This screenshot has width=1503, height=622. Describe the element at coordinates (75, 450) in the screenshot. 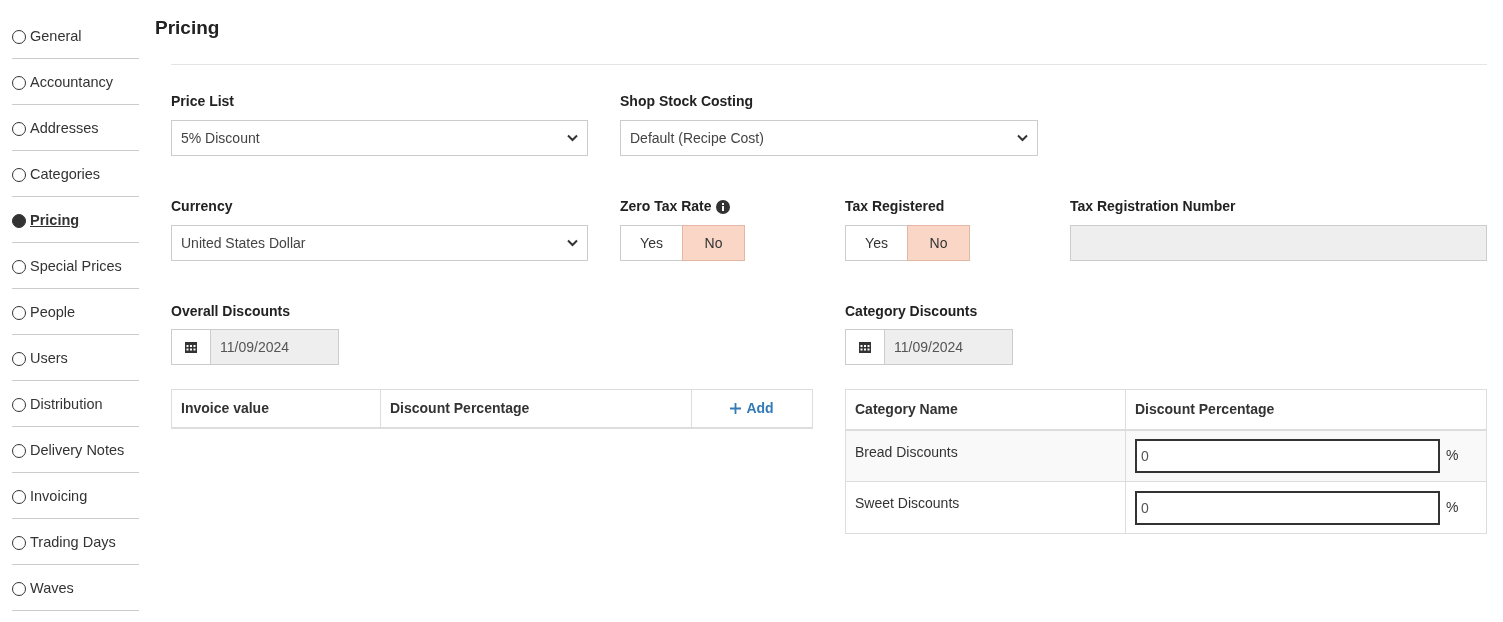

I see `sidebar-item: Delivery Notes` at that location.